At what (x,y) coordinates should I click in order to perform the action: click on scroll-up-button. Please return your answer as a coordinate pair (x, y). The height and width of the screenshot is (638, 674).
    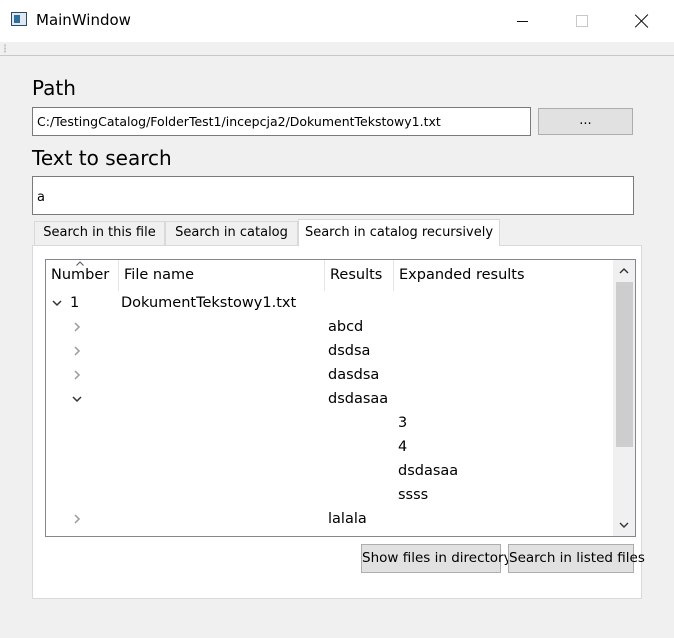
    Looking at the image, I should click on (624, 271).